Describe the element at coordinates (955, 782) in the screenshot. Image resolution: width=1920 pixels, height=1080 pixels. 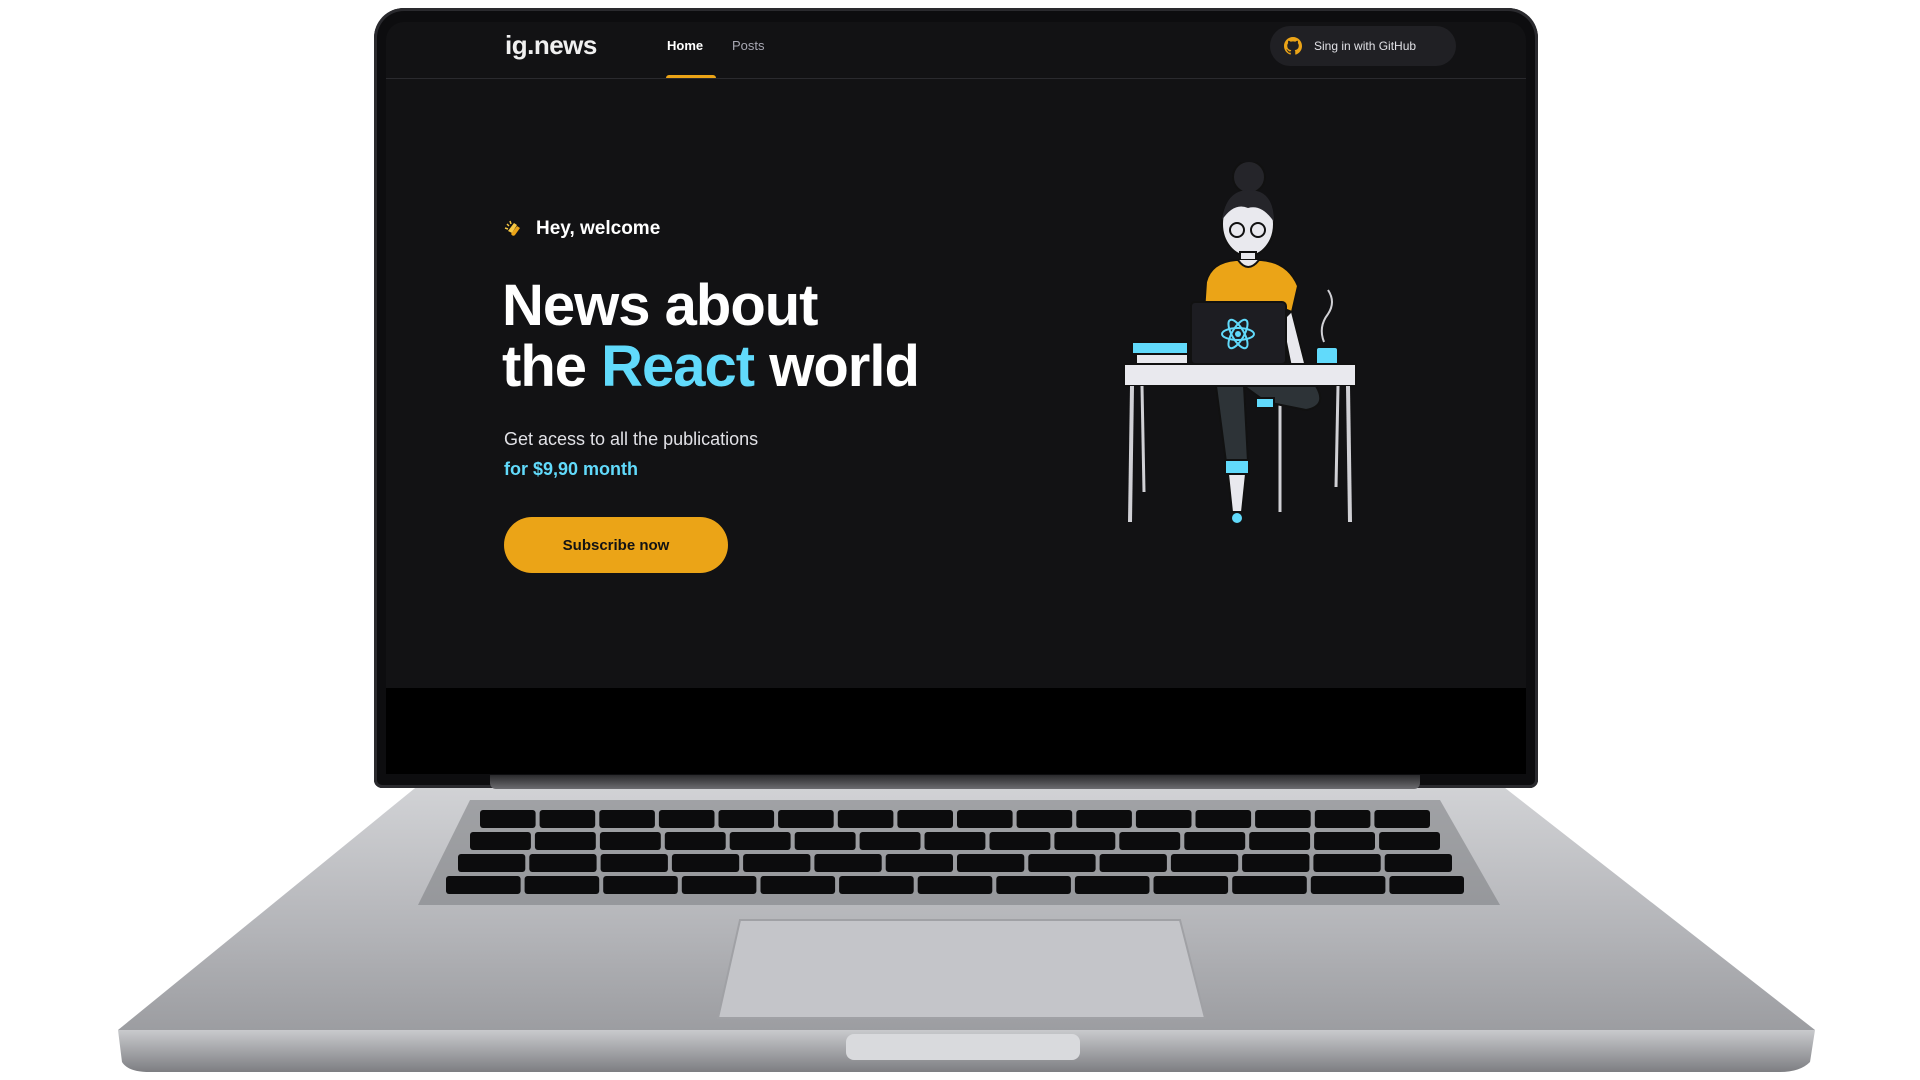
I see `laptop-hinge` at that location.